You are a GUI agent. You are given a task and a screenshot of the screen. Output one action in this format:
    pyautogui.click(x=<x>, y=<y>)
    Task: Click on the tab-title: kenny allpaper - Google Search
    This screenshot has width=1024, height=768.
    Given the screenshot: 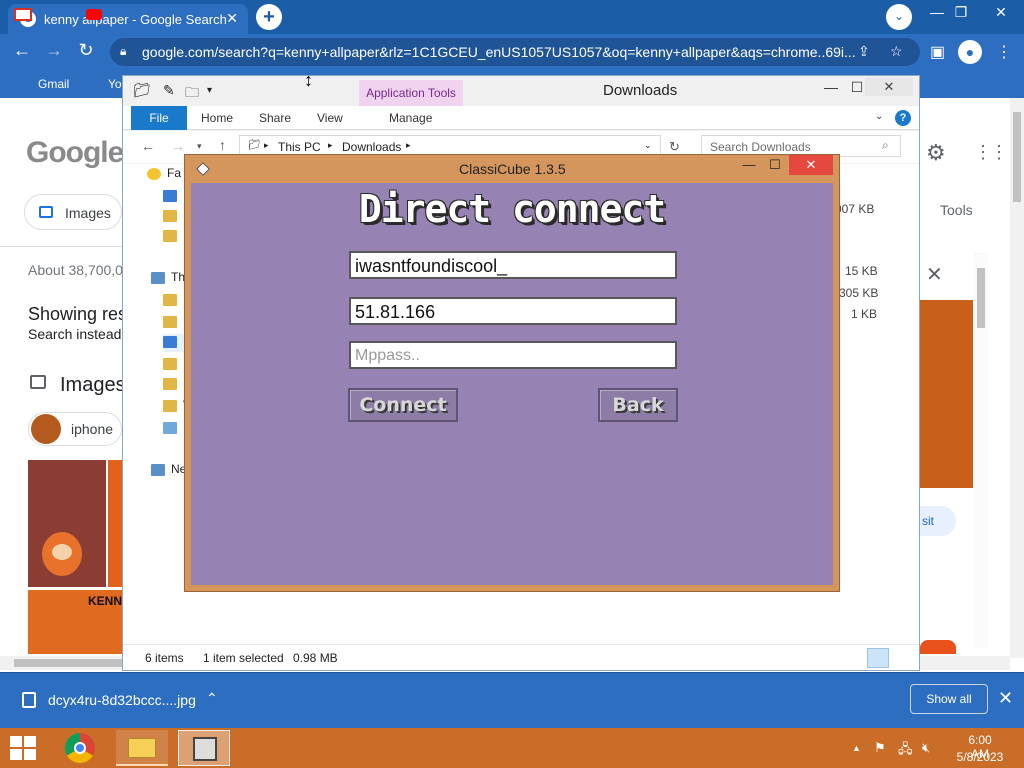 What is the action you would take?
    pyautogui.click(x=135, y=19)
    